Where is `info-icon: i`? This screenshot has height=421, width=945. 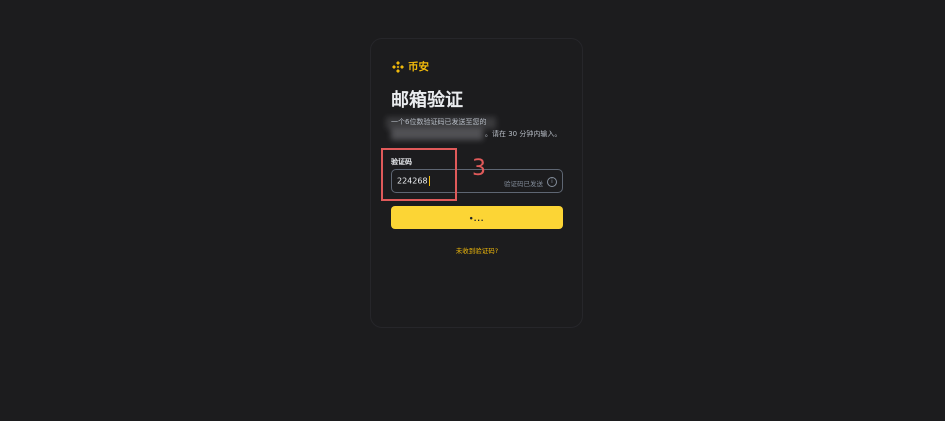 info-icon: i is located at coordinates (552, 182).